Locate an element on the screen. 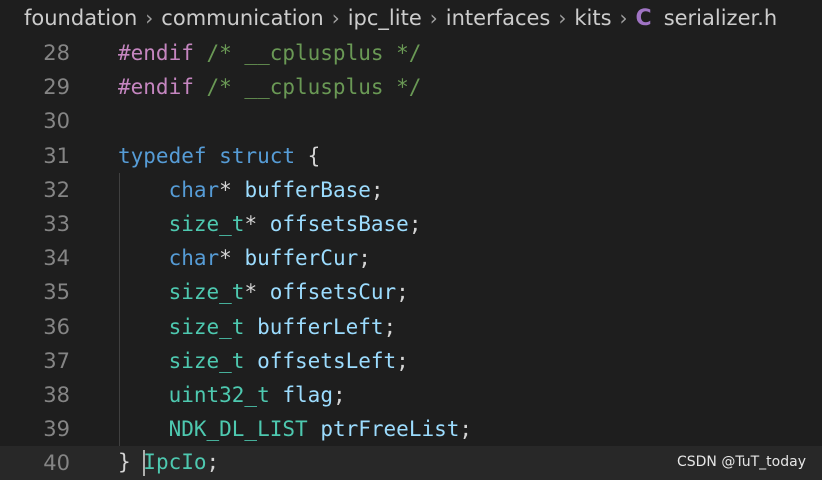 This screenshot has height=480, width=822. breadcrumb-item: kits is located at coordinates (592, 18).